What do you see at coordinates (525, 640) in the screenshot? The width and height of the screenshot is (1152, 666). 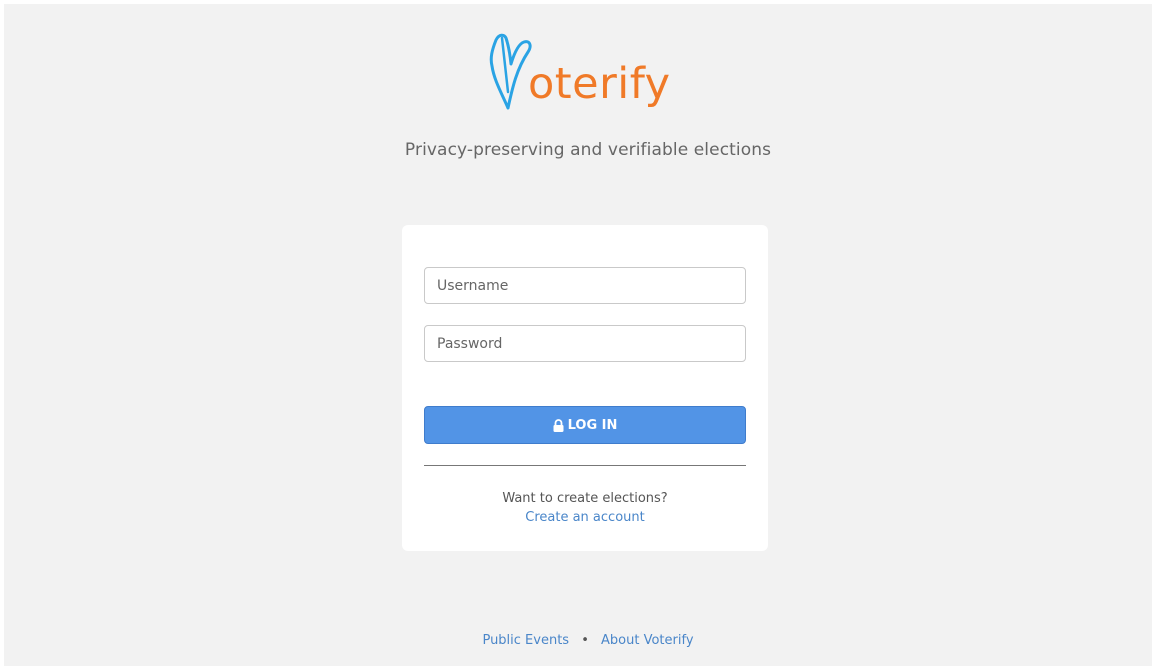 I see `public-events-link: Public Events` at bounding box center [525, 640].